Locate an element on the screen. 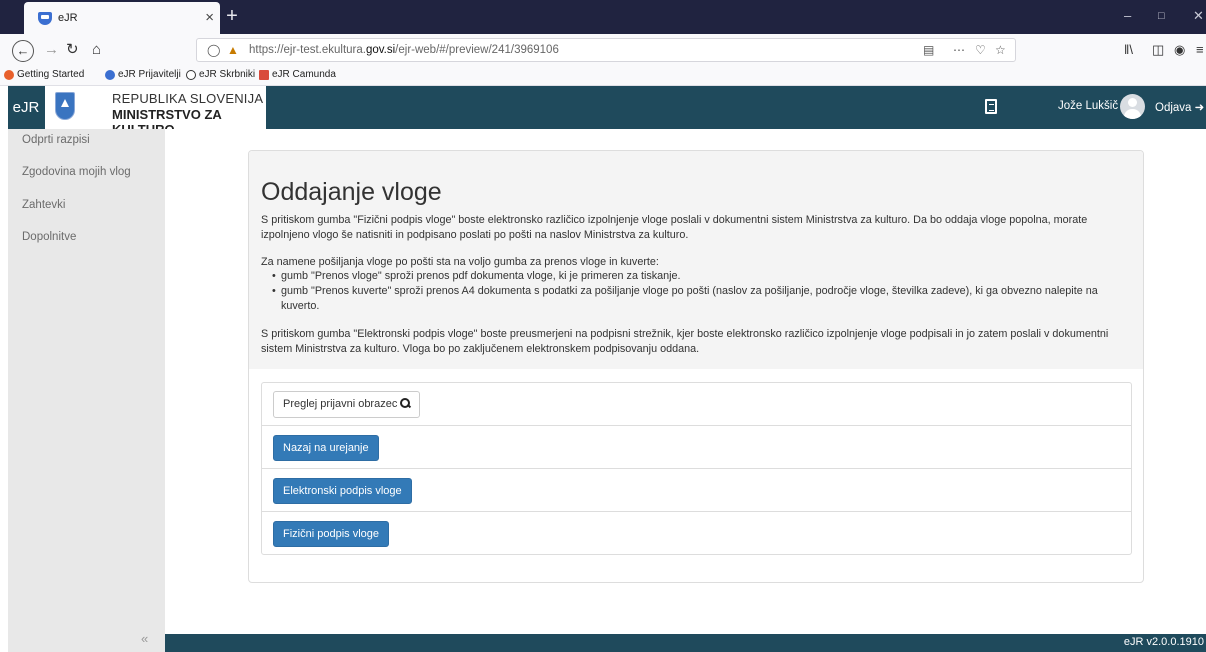 This screenshot has width=1206, height=652. window-close-icon: ✕ is located at coordinates (1198, 16).